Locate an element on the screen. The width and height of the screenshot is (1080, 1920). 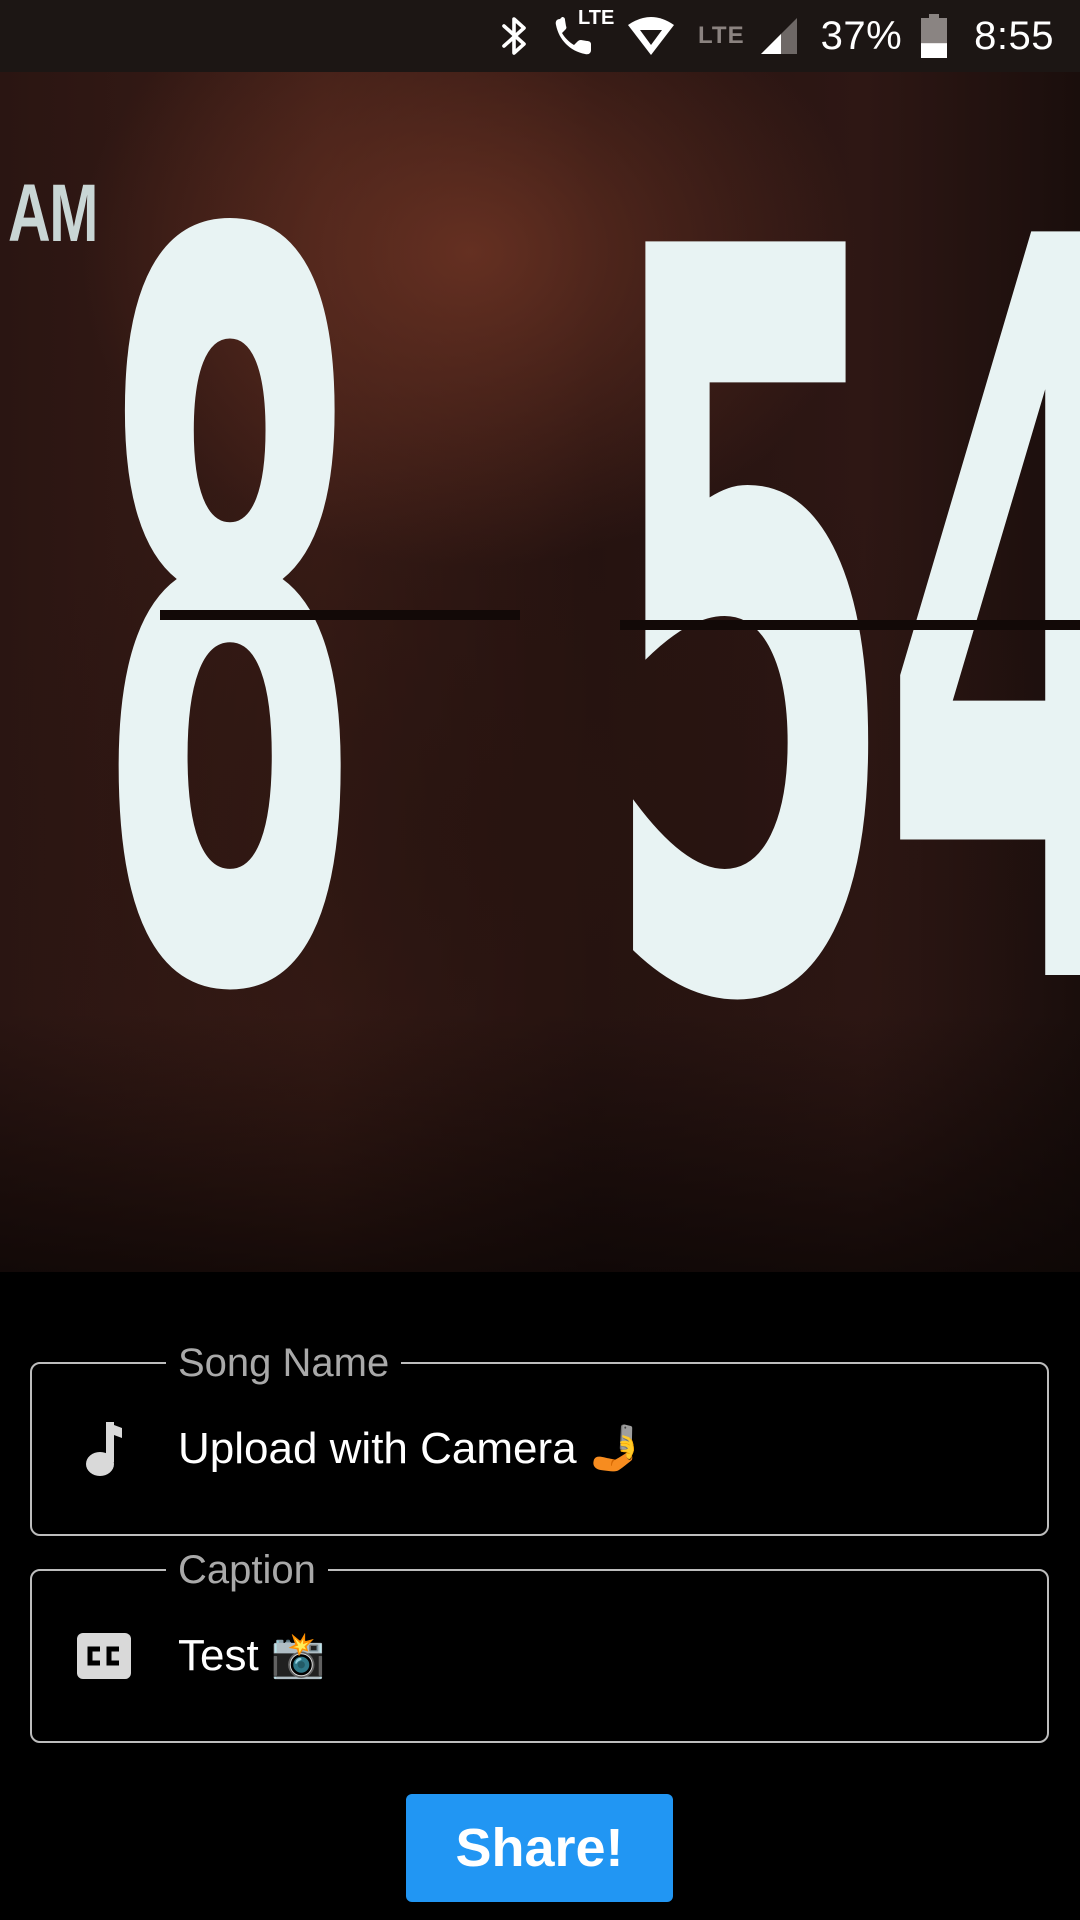
lte-label: LTE is located at coordinates (721, 35).